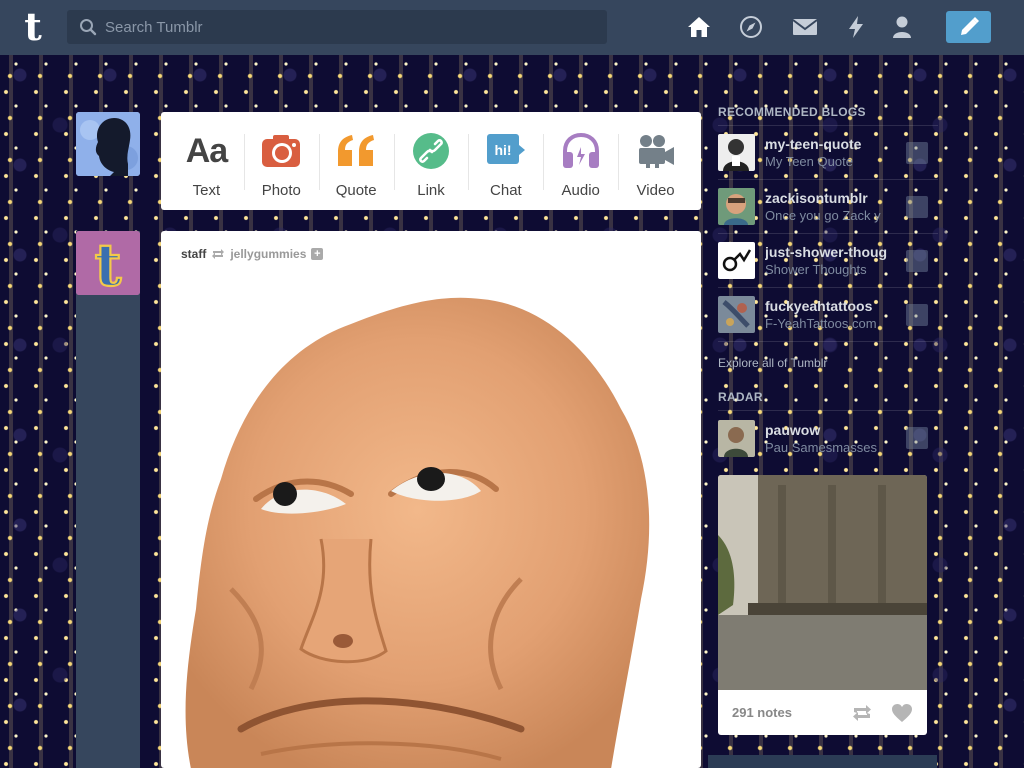 The width and height of the screenshot is (1024, 768). What do you see at coordinates (206, 190) in the screenshot?
I see `post-type-label: Text` at bounding box center [206, 190].